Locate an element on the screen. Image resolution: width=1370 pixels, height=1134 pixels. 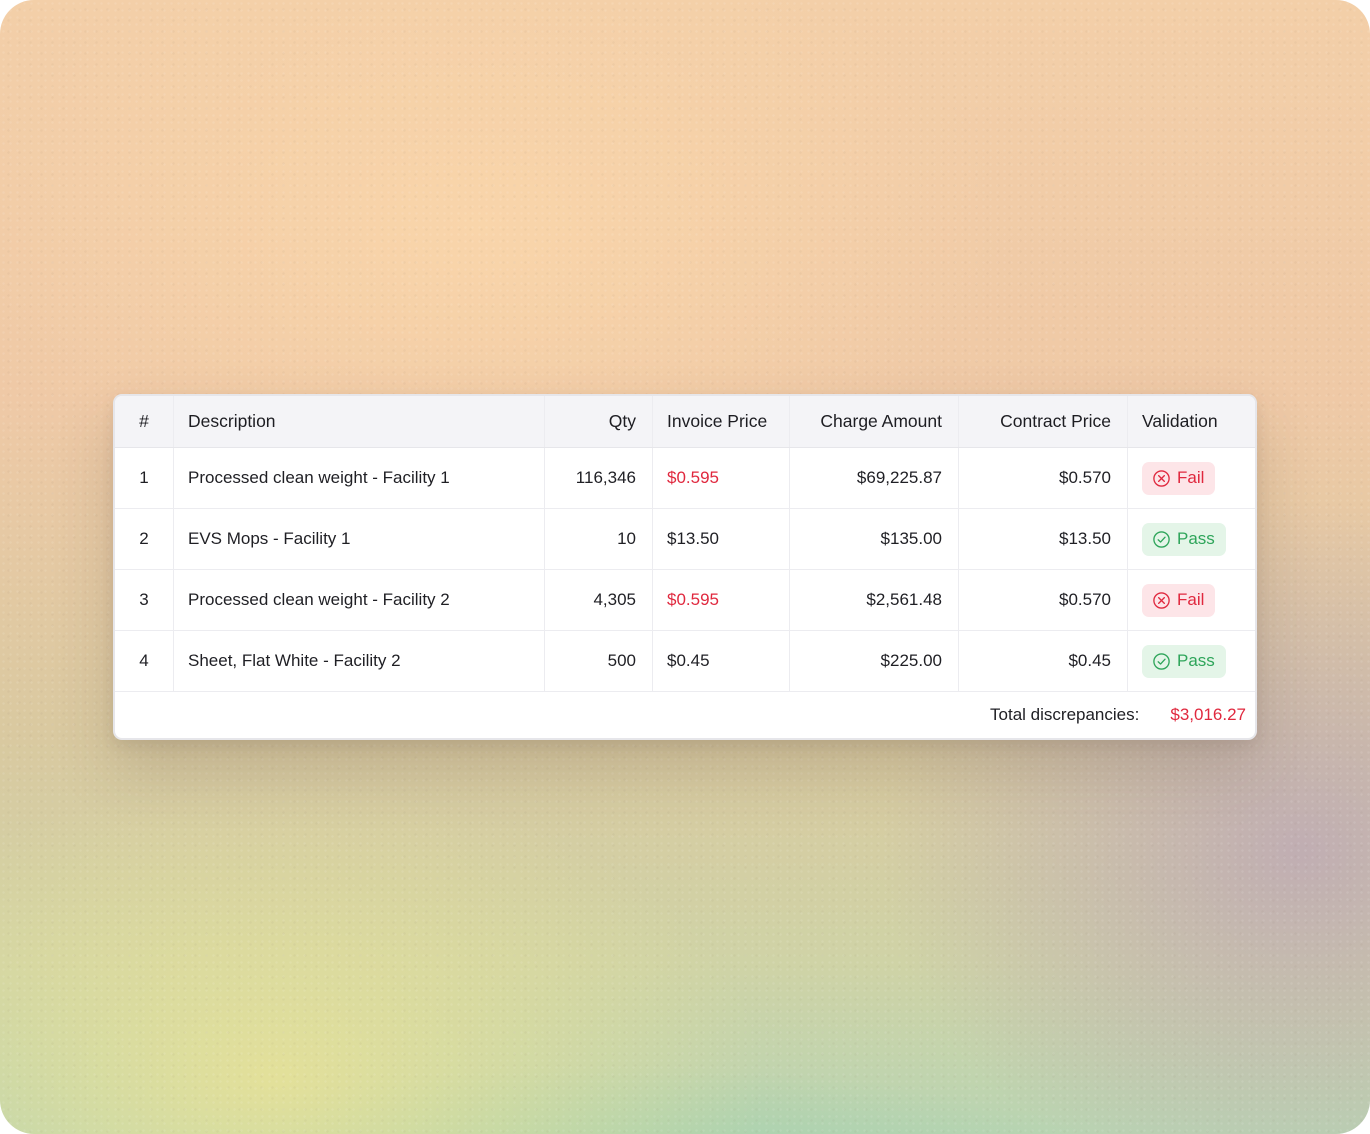
row-charge-amount: $135.00 is located at coordinates (874, 539).